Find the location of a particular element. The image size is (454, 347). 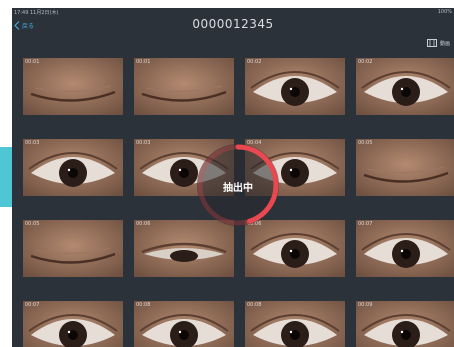

extracting-progress-overlay: 抽出中 is located at coordinates (238, 185).